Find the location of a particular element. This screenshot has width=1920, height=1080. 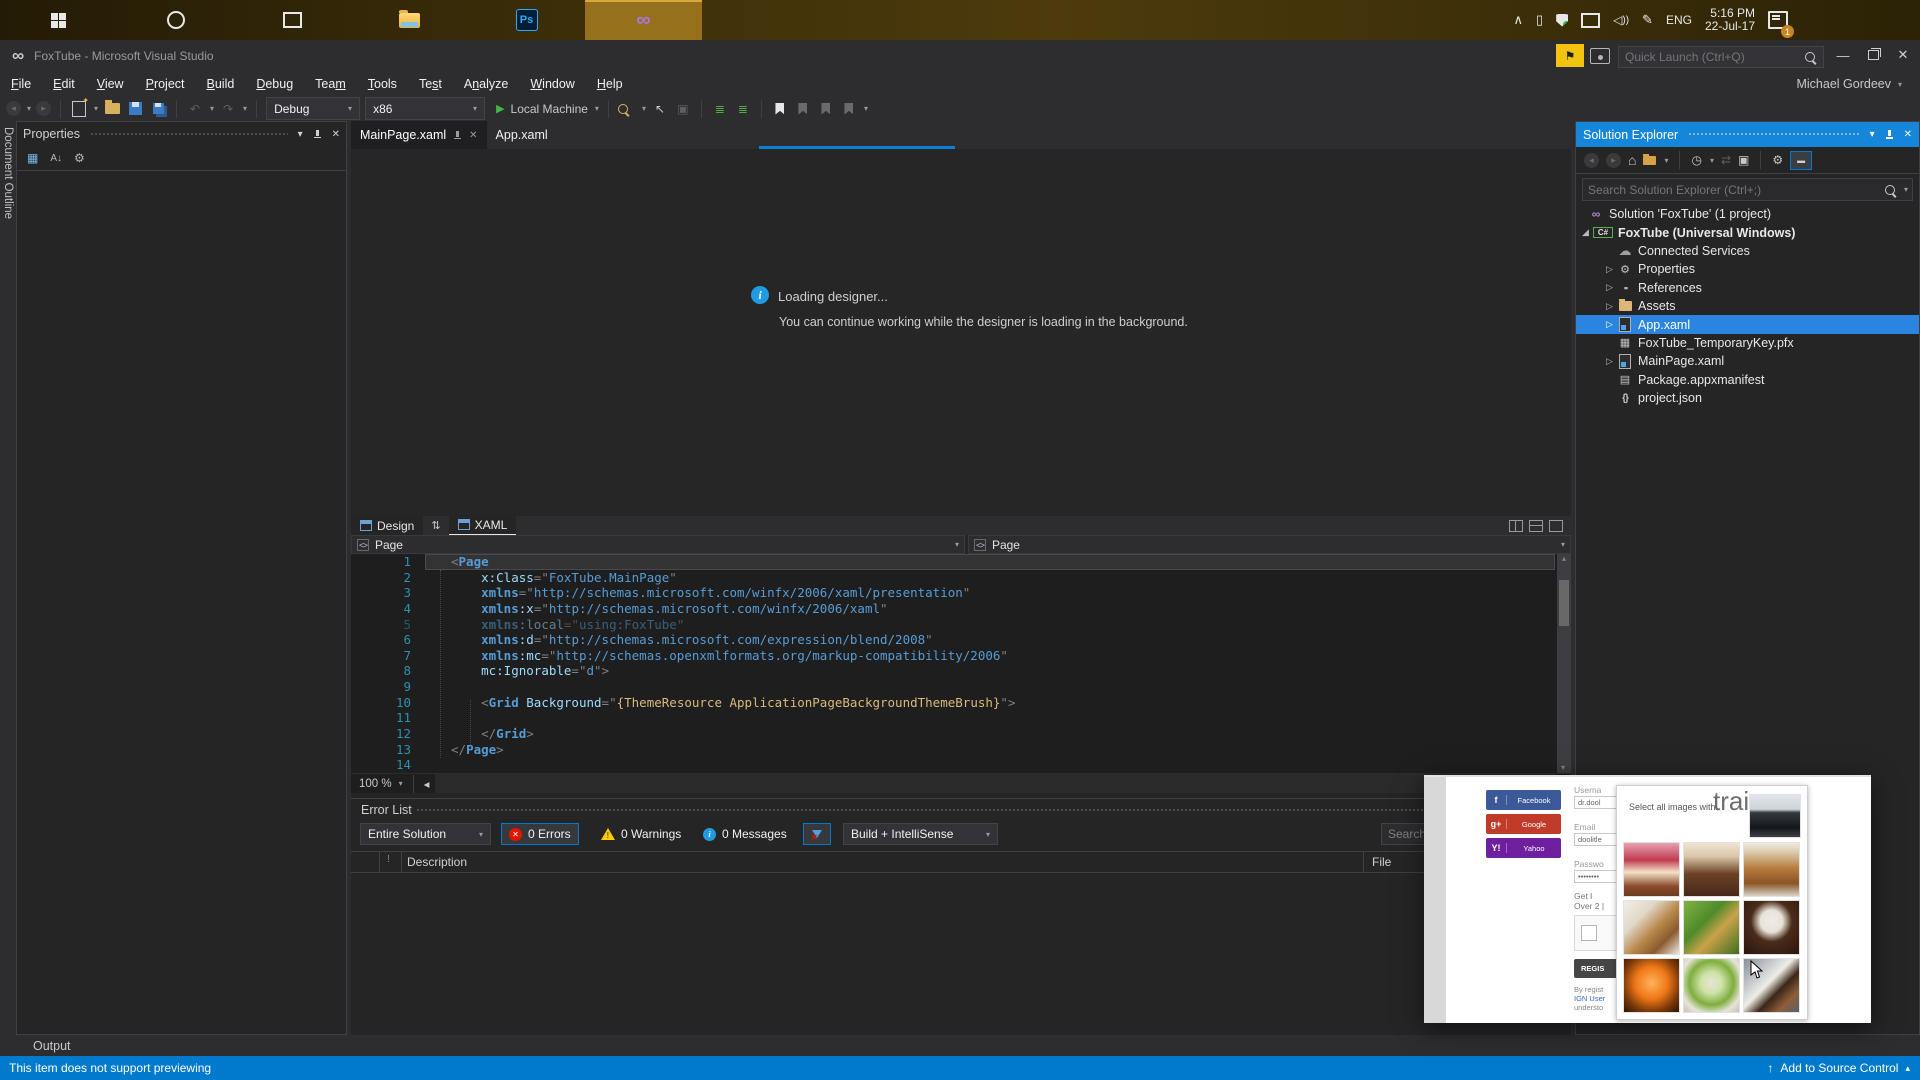

tree-item-properties: ▷ ⚙ Properties is located at coordinates (1747, 269).